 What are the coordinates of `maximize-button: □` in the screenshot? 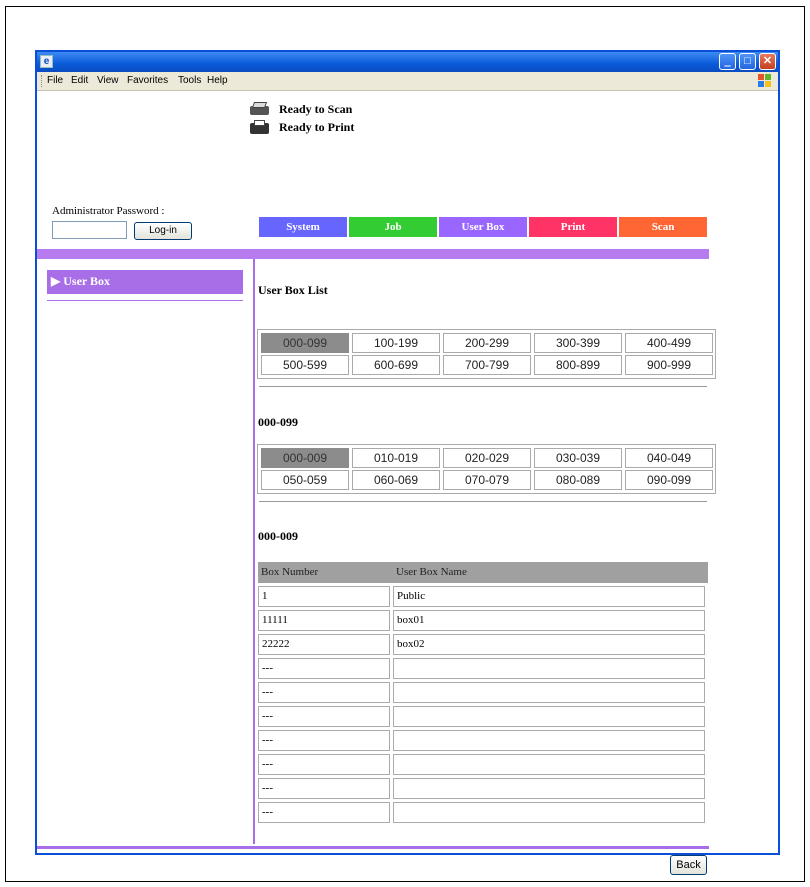 It's located at (747, 61).